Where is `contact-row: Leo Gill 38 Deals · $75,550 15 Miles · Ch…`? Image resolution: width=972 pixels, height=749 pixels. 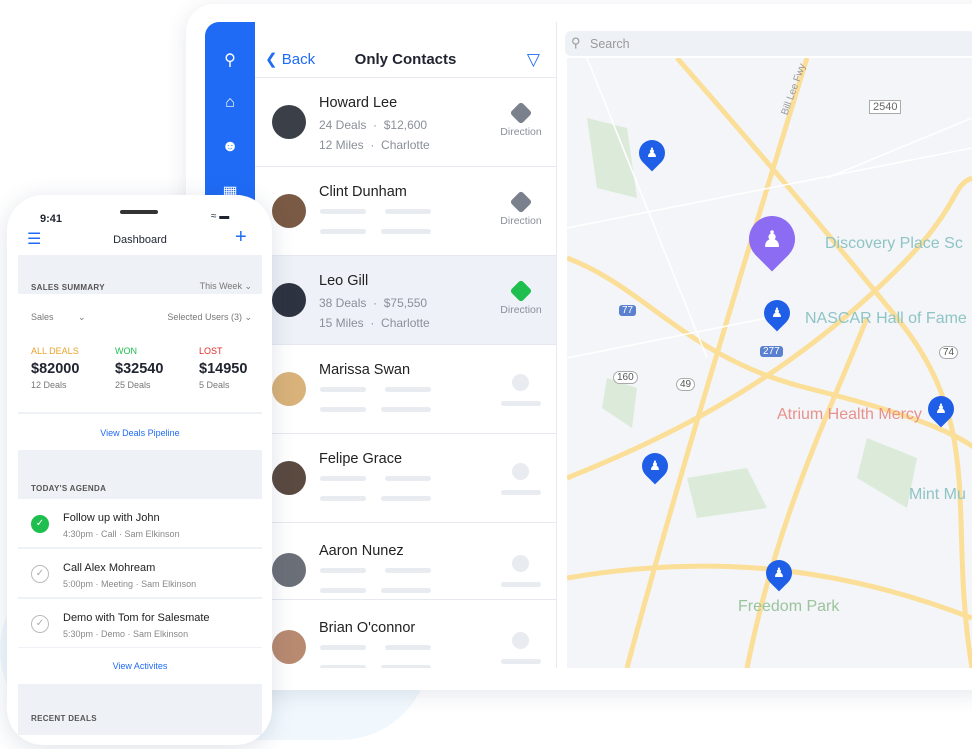
contact-row: Leo Gill 38 Deals · $75,550 15 Miles · Ch… is located at coordinates (405, 300).